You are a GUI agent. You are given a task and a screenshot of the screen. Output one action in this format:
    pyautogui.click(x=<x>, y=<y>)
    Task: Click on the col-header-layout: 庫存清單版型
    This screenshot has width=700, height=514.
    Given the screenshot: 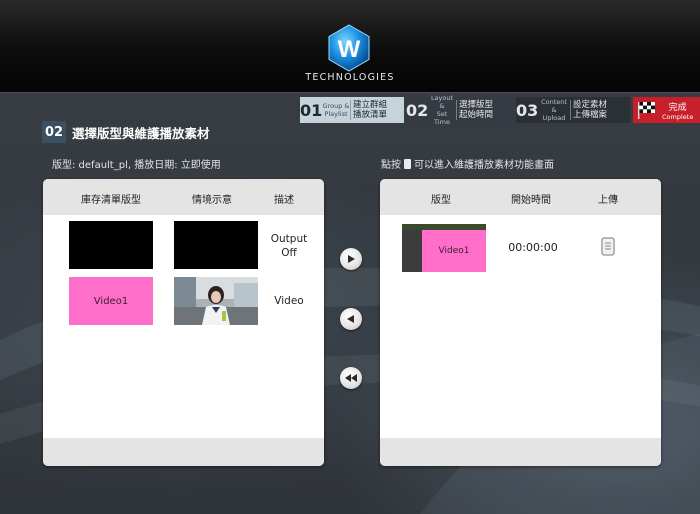 What is the action you would take?
    pyautogui.click(x=111, y=200)
    